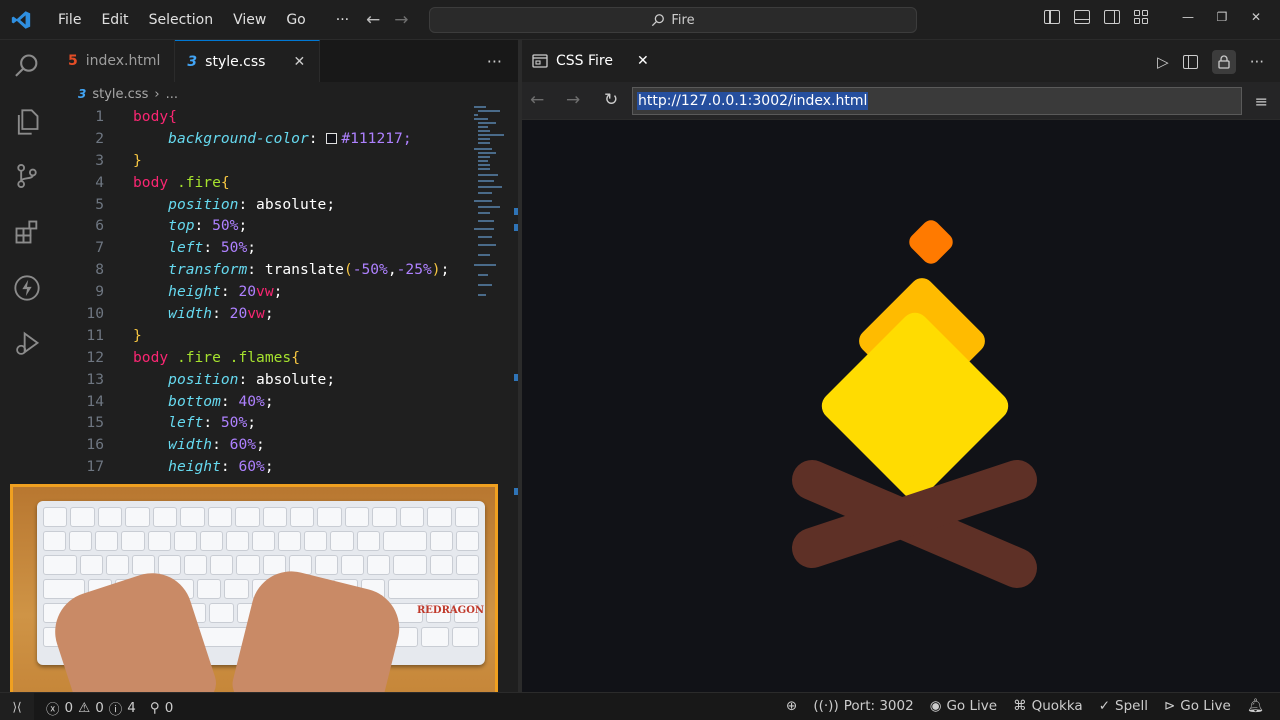  What do you see at coordinates (28, 289) in the screenshot?
I see `lightning-icon` at bounding box center [28, 289].